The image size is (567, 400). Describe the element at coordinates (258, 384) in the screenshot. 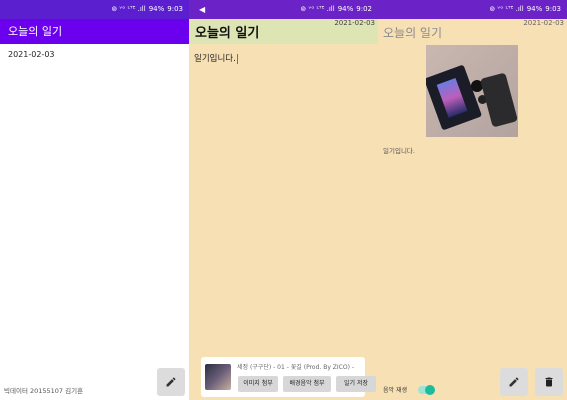

I see `attach-image-button: 이미지 첨부` at that location.